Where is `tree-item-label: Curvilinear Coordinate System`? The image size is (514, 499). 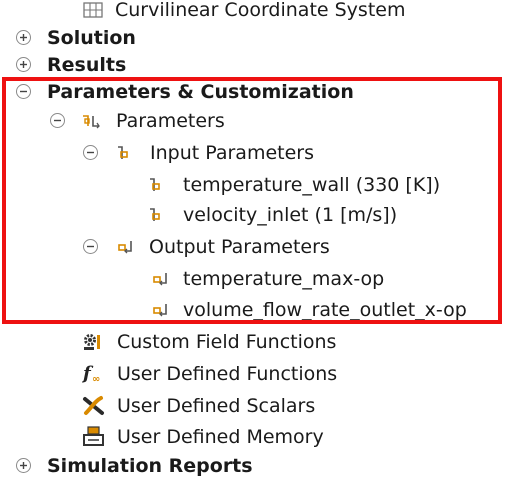 tree-item-label: Curvilinear Coordinate System is located at coordinates (260, 10).